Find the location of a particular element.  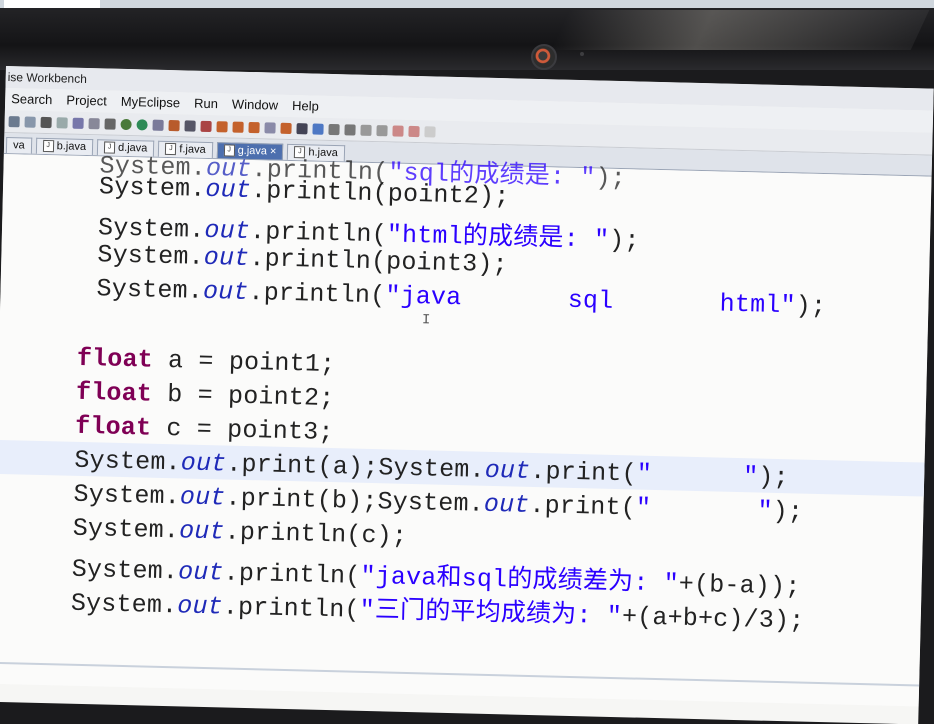

deploy-icon is located at coordinates (206, 126).